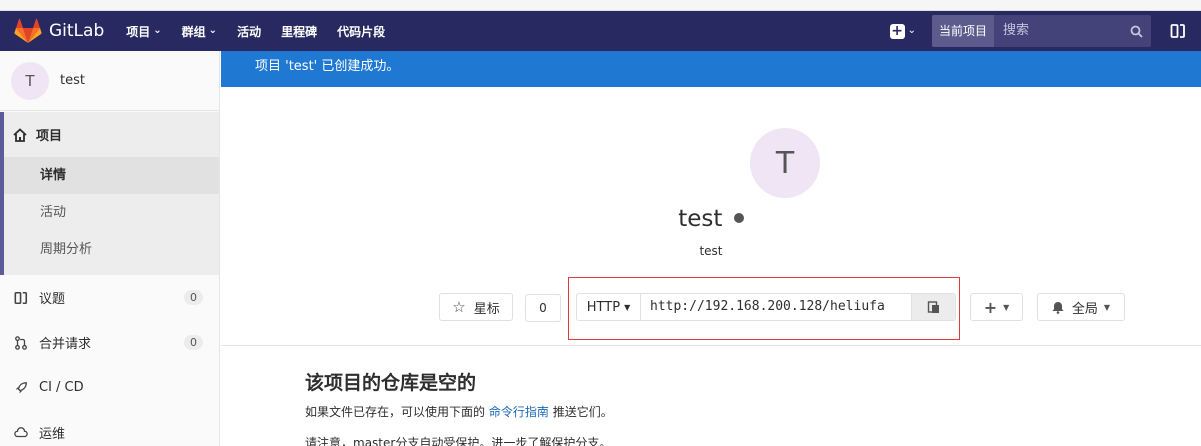 This screenshot has height=446, width=1201. I want to click on search-icon, so click(1136, 31).